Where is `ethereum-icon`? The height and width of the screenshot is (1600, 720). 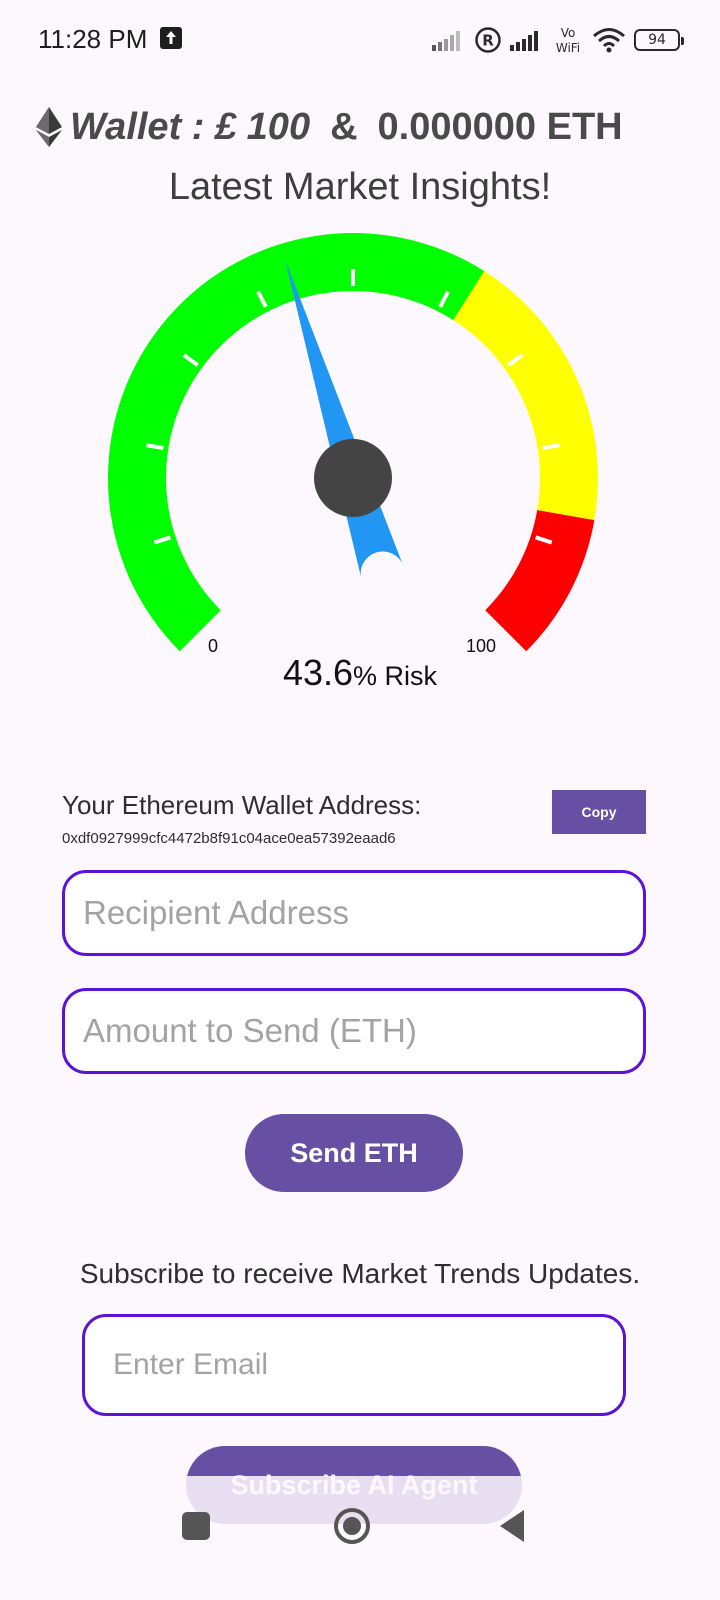
ethereum-icon is located at coordinates (49, 127).